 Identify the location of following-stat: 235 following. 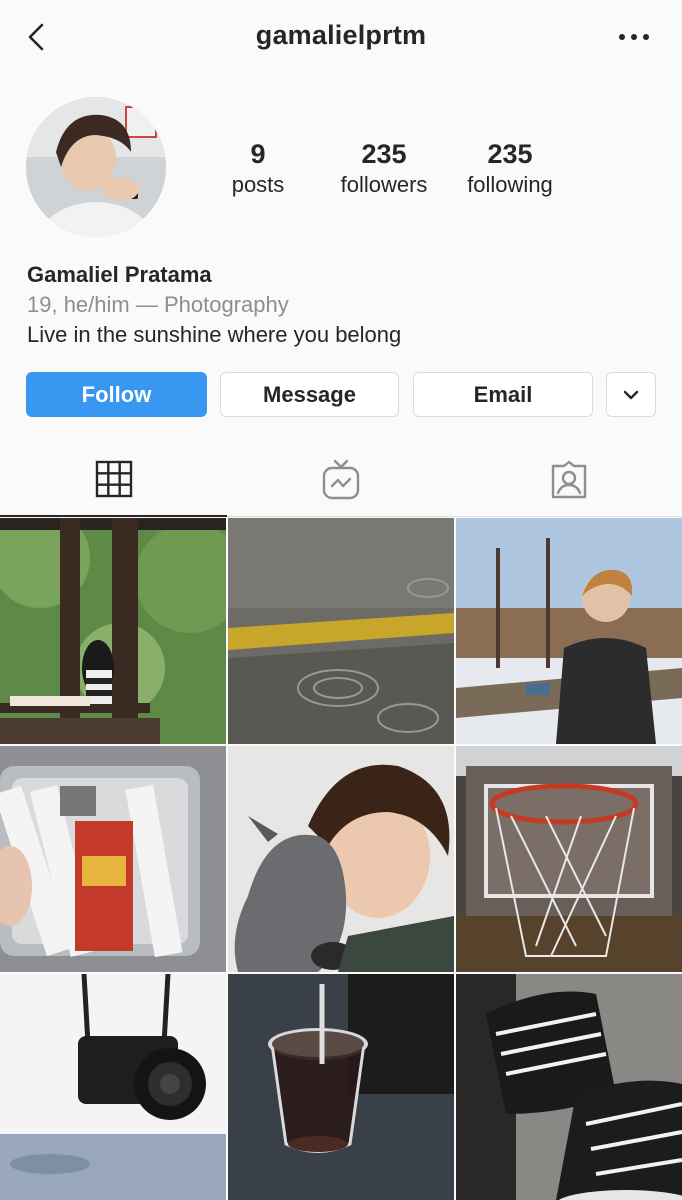
(510, 169).